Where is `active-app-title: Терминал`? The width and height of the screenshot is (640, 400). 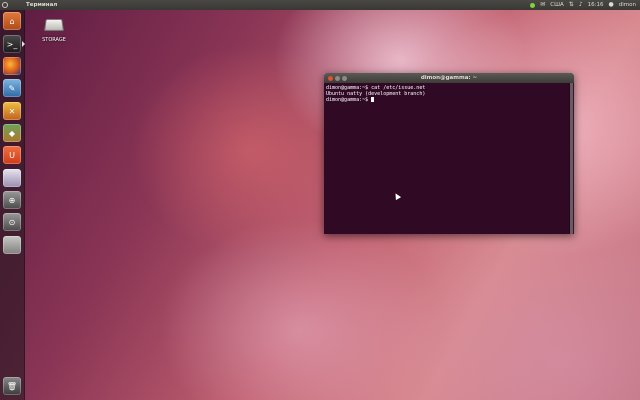
active-app-title: Терминал is located at coordinates (41, 5).